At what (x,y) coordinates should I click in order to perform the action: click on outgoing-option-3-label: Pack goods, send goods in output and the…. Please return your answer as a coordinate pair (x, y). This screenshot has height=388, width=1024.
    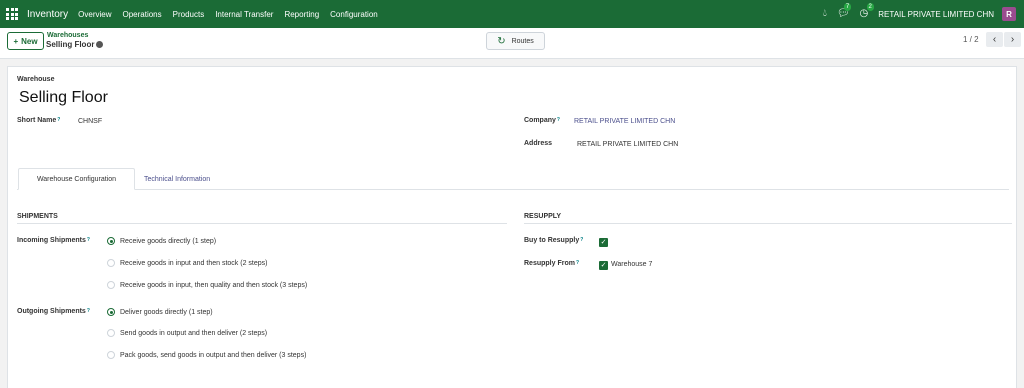
    Looking at the image, I should click on (213, 355).